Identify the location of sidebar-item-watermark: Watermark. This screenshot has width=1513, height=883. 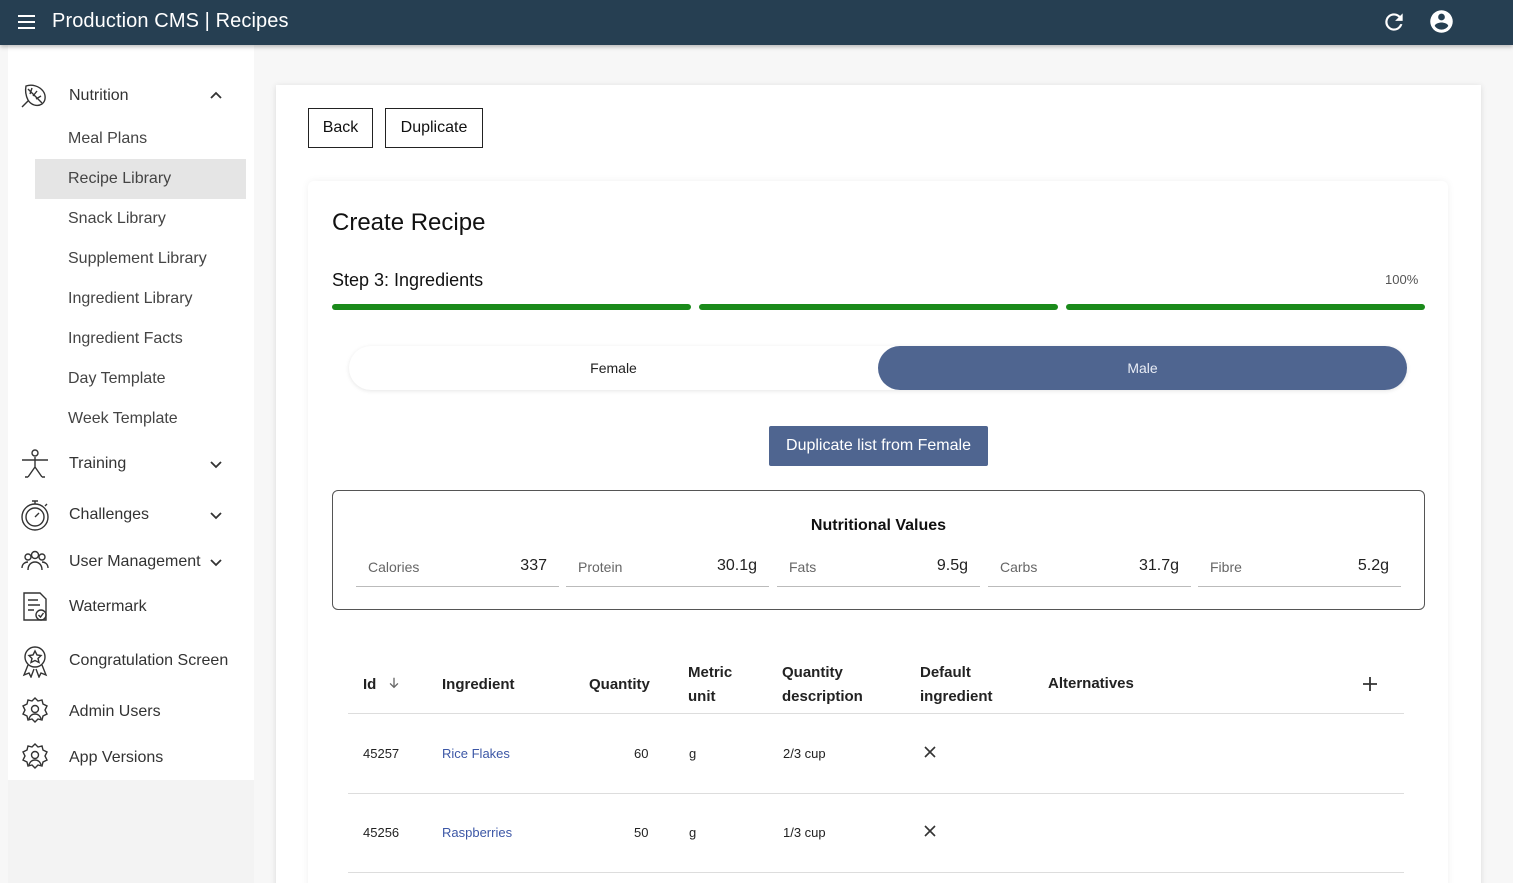
(128, 607).